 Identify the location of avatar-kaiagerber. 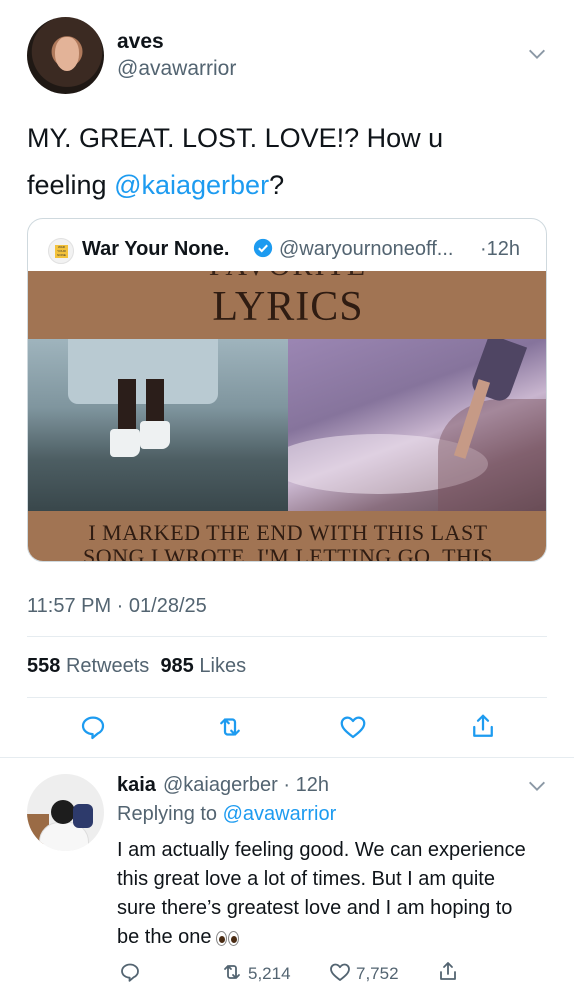
(65, 812).